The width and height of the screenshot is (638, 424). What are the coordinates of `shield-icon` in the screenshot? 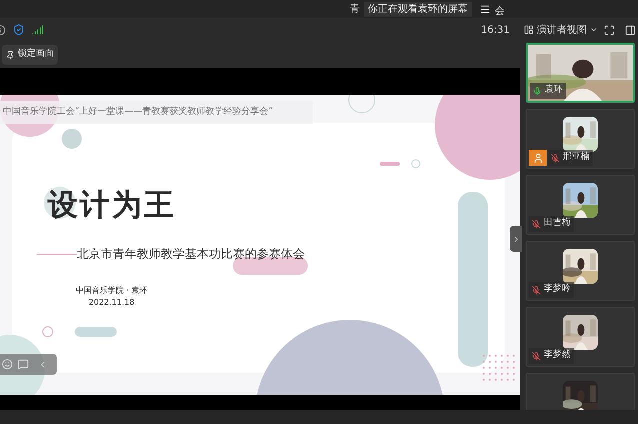 It's located at (19, 30).